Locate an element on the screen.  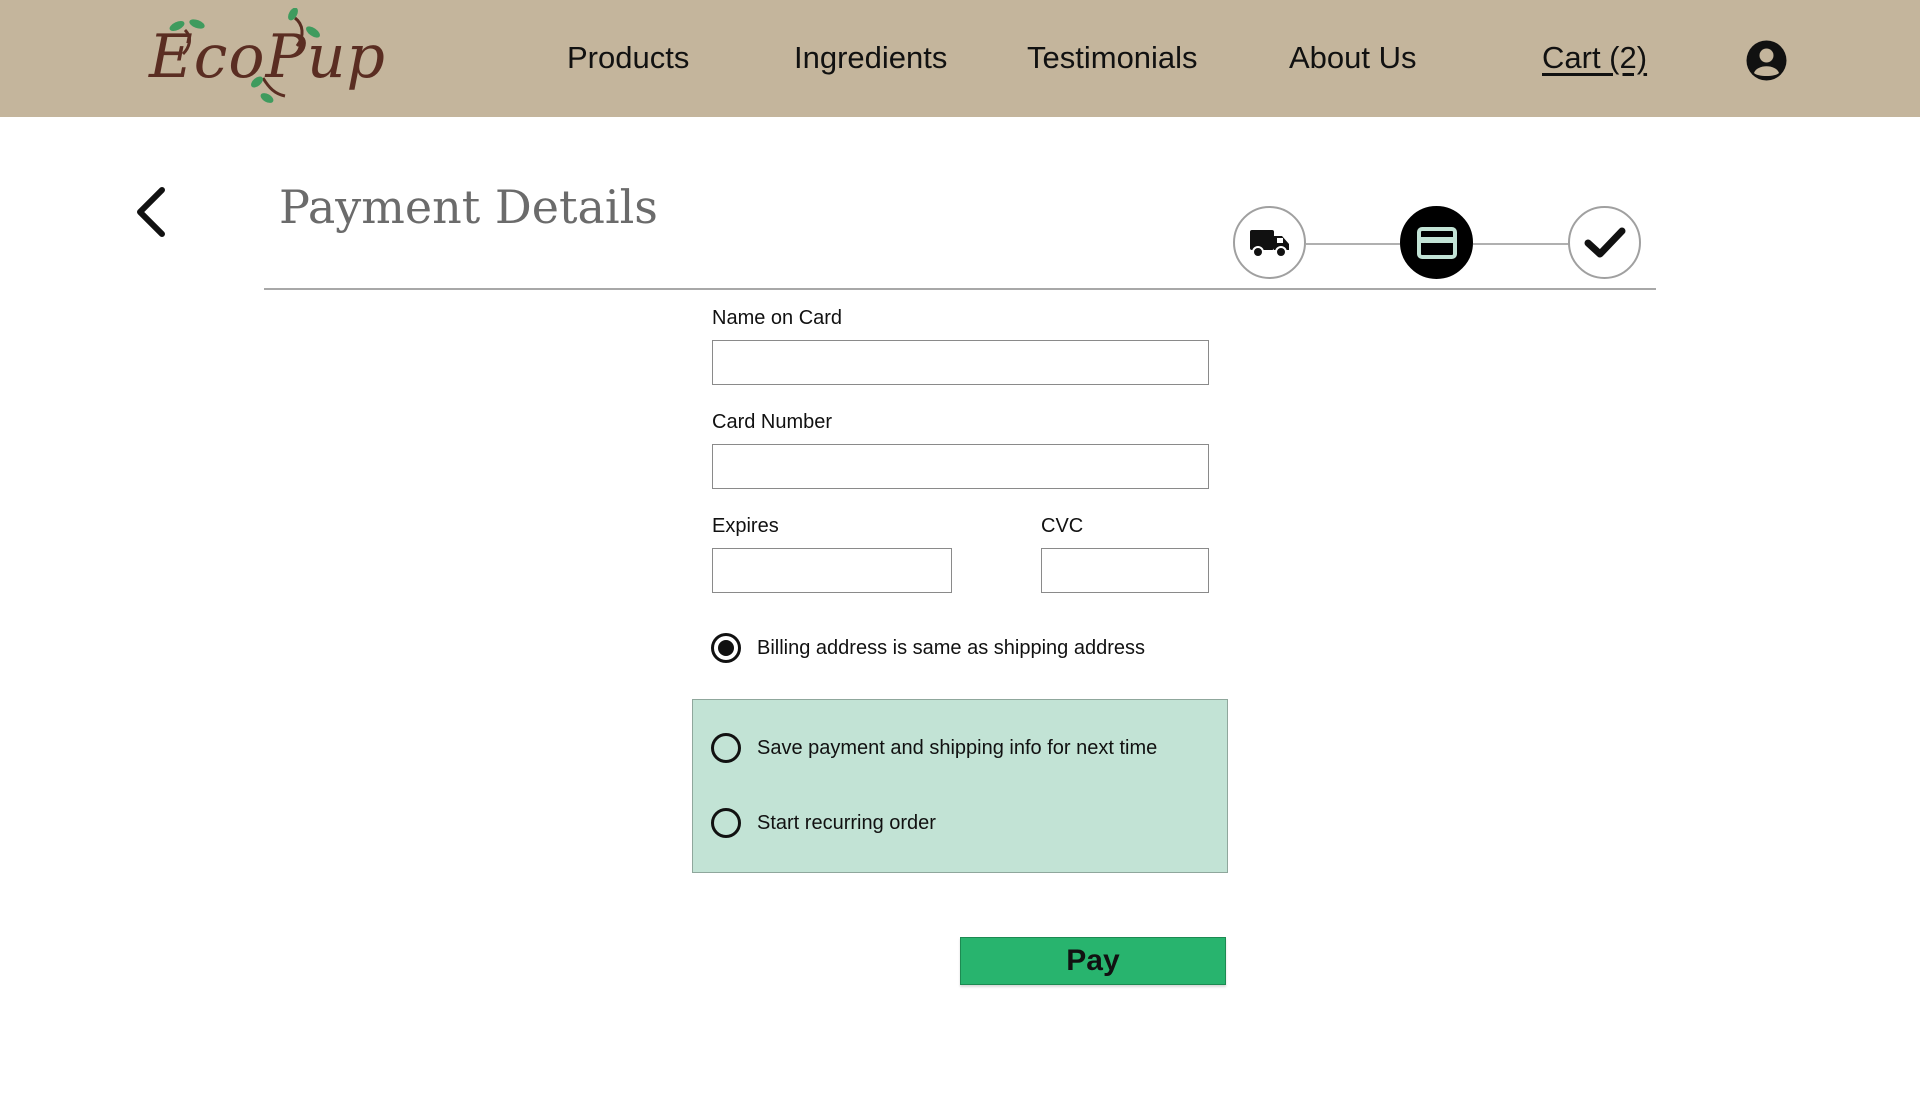
recurring-order-label: Start recurring order is located at coordinates (846, 822).